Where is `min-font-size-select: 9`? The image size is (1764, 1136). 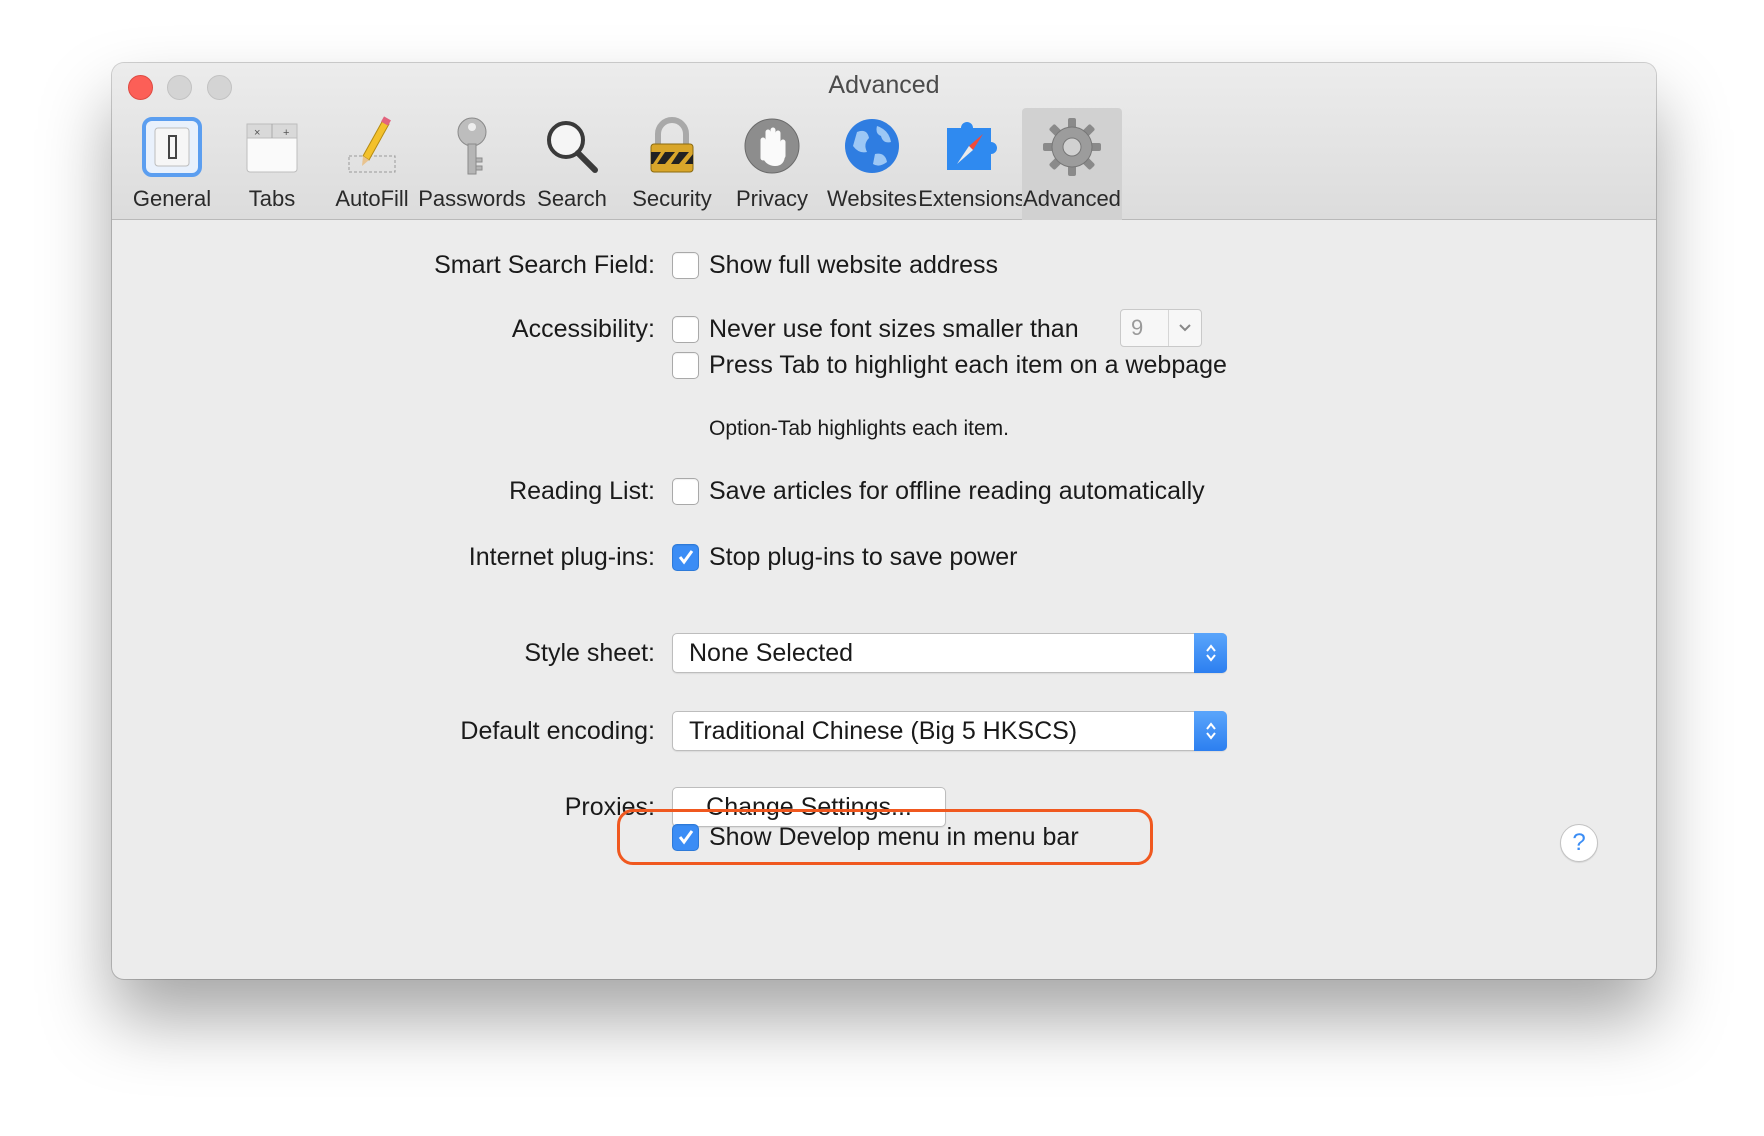
min-font-size-select: 9 is located at coordinates (1161, 328).